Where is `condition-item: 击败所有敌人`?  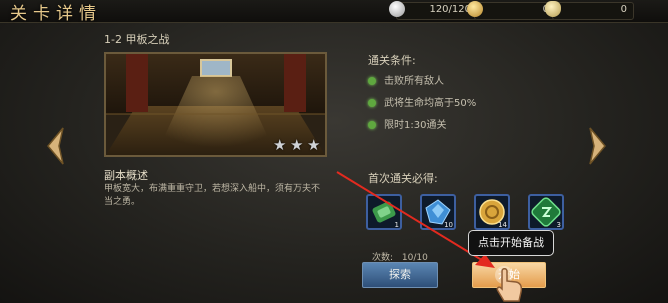 condition-item: 击败所有敌人 is located at coordinates (406, 79).